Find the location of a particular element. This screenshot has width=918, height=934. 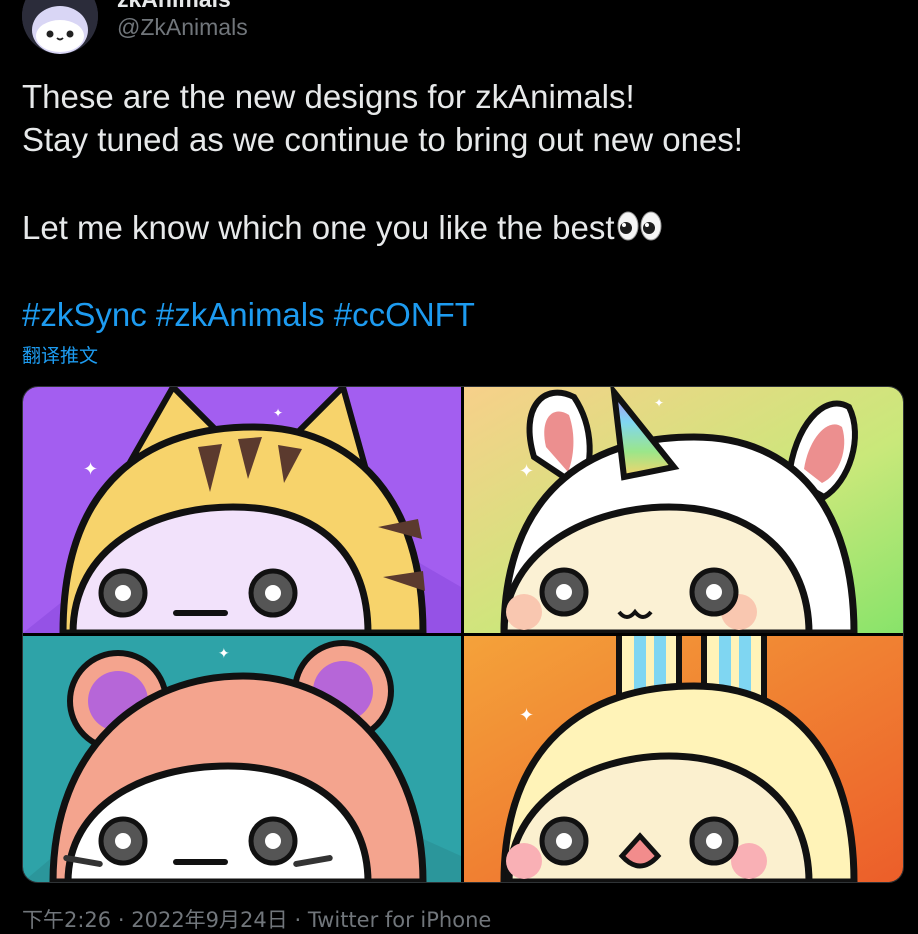

avatar-image is located at coordinates (60, 27).